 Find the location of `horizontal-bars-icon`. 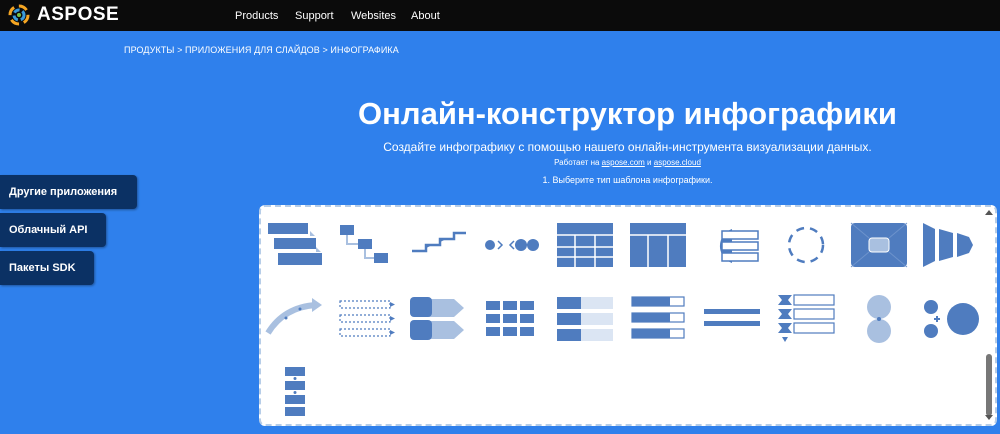

horizontal-bars-icon is located at coordinates (732, 317).